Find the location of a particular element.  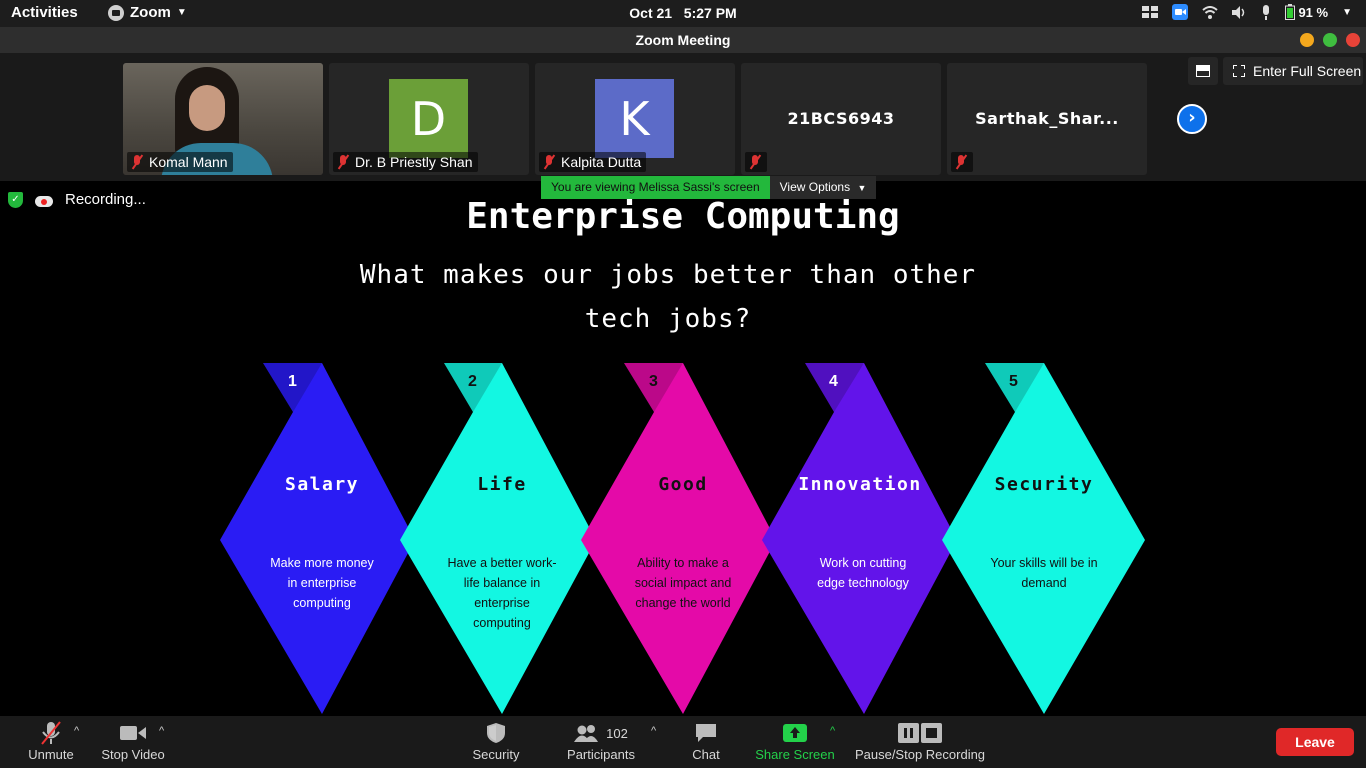

chevron-down-icon: ▼ is located at coordinates (862, 188).